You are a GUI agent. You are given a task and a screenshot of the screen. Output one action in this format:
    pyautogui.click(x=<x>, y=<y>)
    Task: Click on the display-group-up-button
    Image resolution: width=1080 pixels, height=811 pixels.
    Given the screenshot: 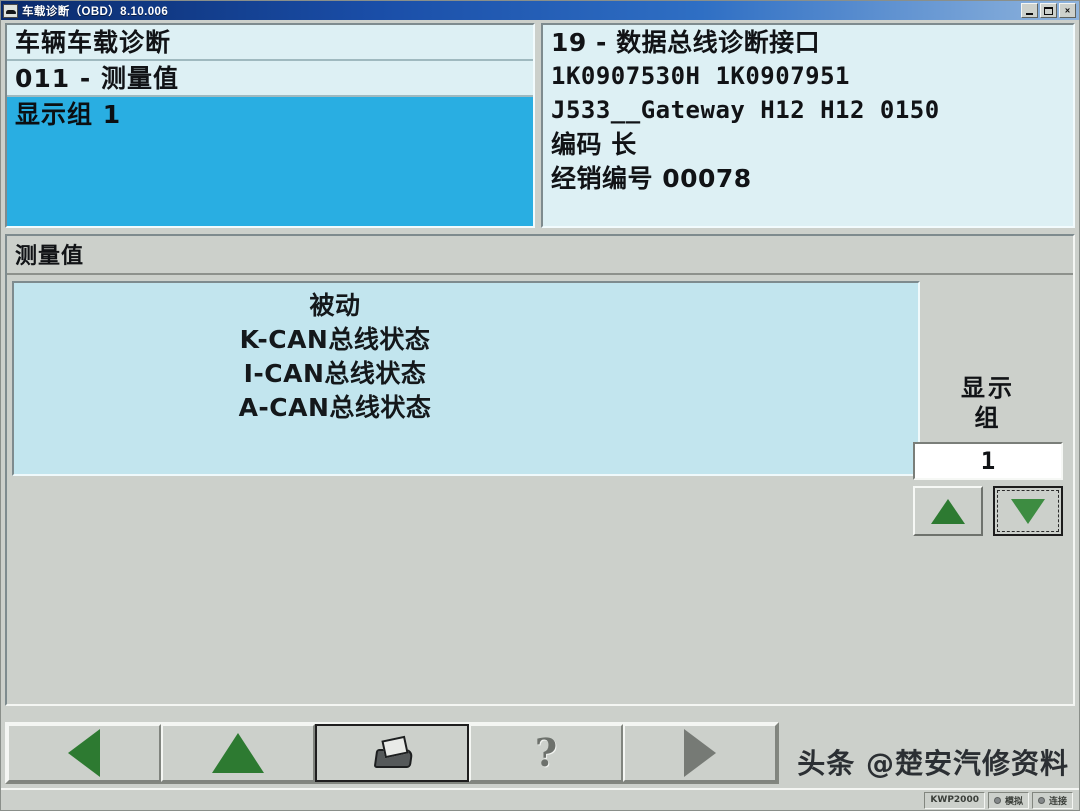 What is the action you would take?
    pyautogui.click(x=948, y=511)
    